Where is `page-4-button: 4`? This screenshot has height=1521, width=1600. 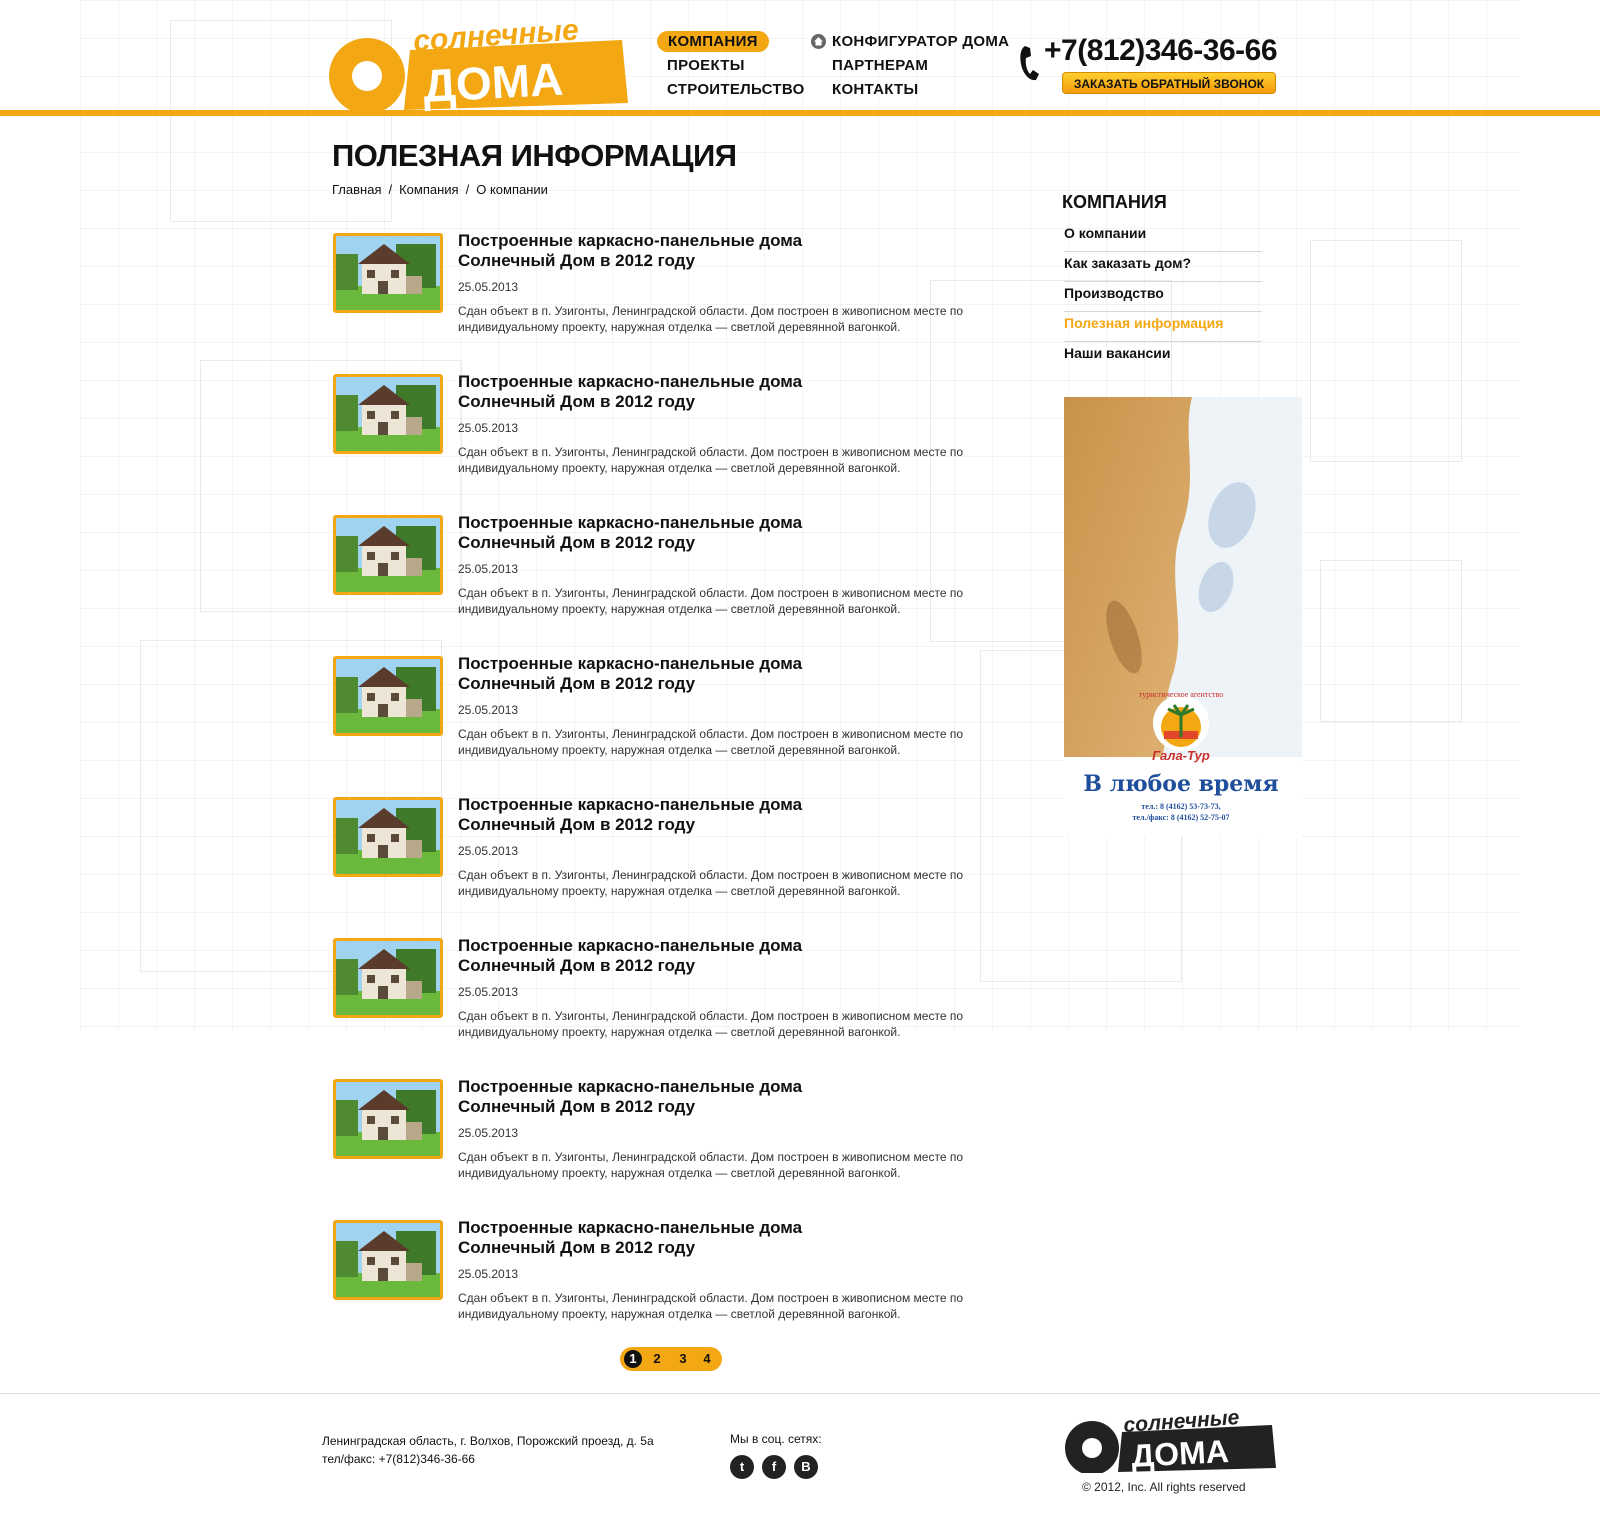
page-4-button: 4 is located at coordinates (707, 1359).